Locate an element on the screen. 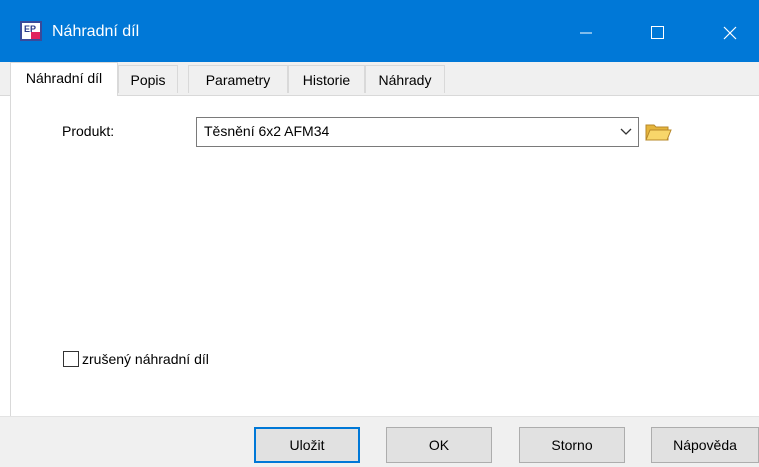 Image resolution: width=759 pixels, height=467 pixels. window-title: Náhradní díl is located at coordinates (96, 31).